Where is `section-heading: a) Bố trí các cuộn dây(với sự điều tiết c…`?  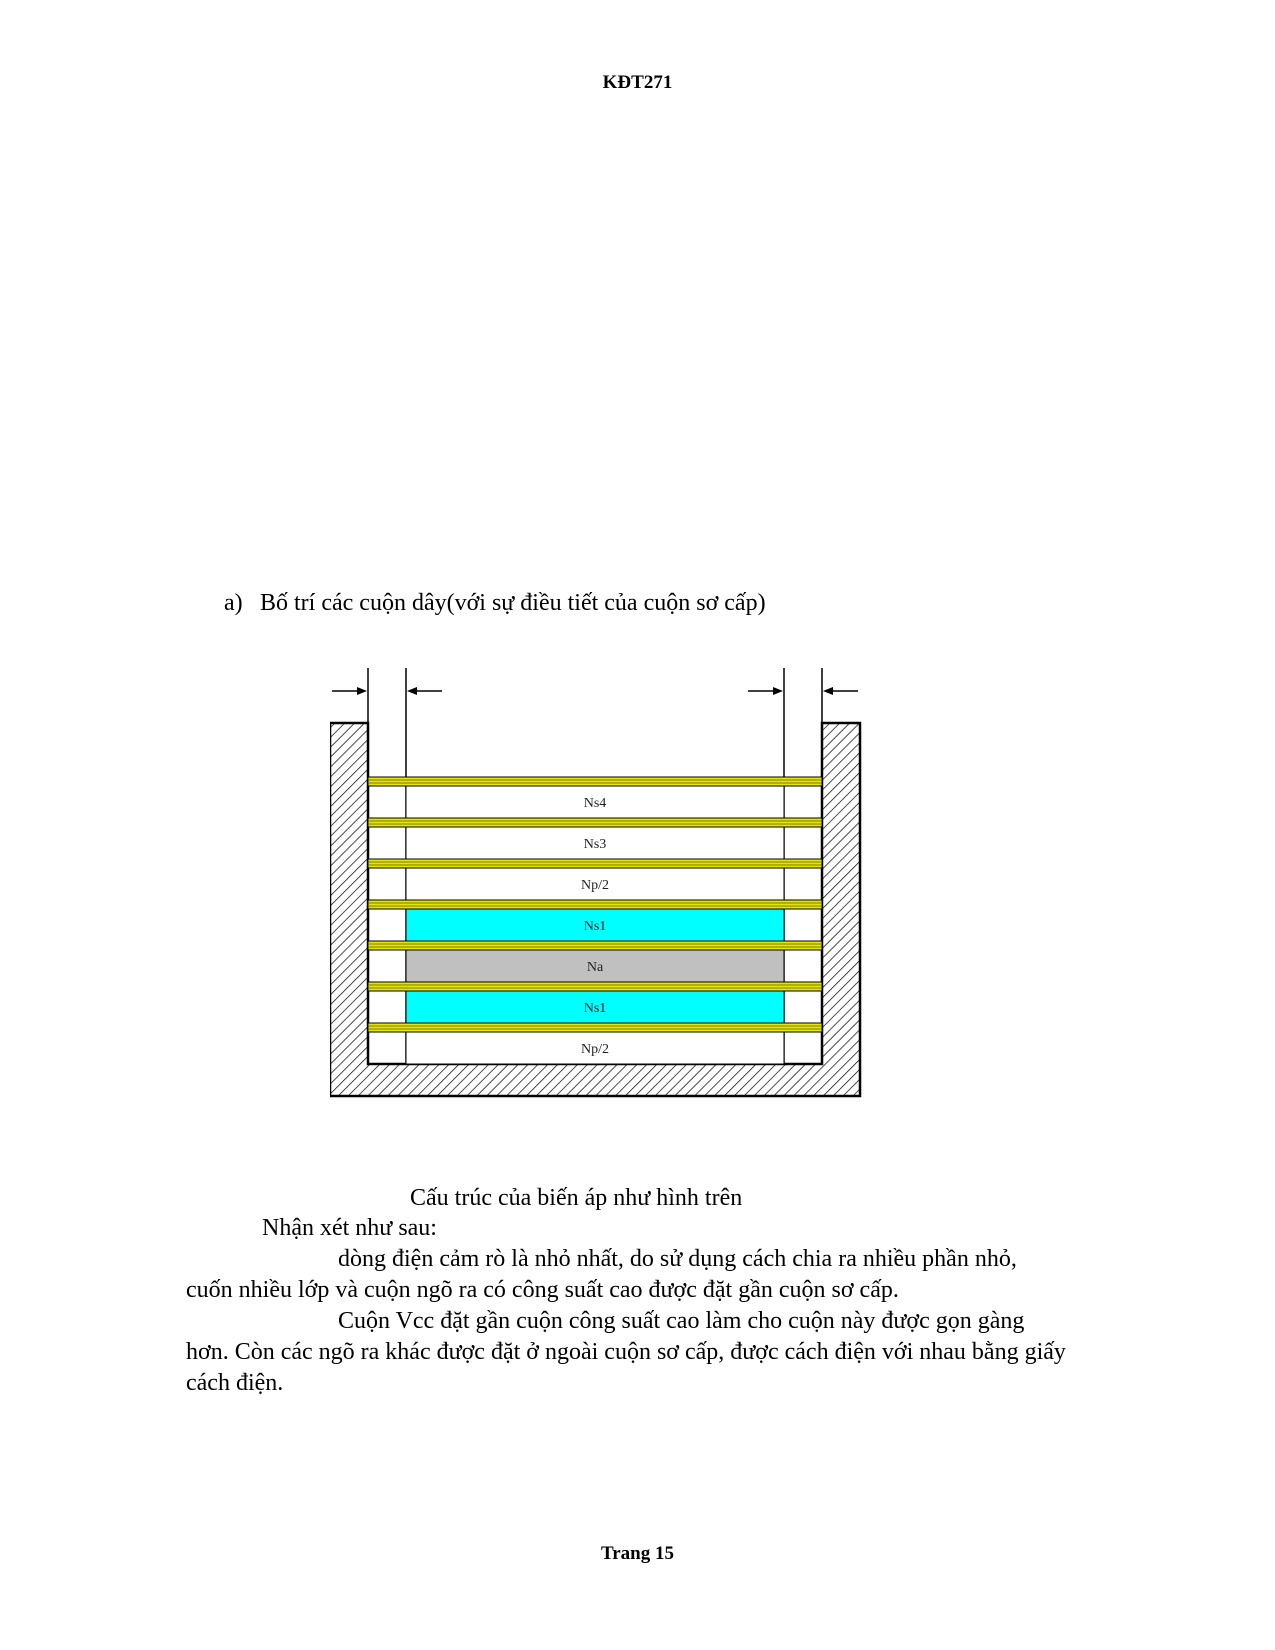
section-heading: a) Bố trí các cuộn dây(với sự điều tiết c… is located at coordinates (495, 603).